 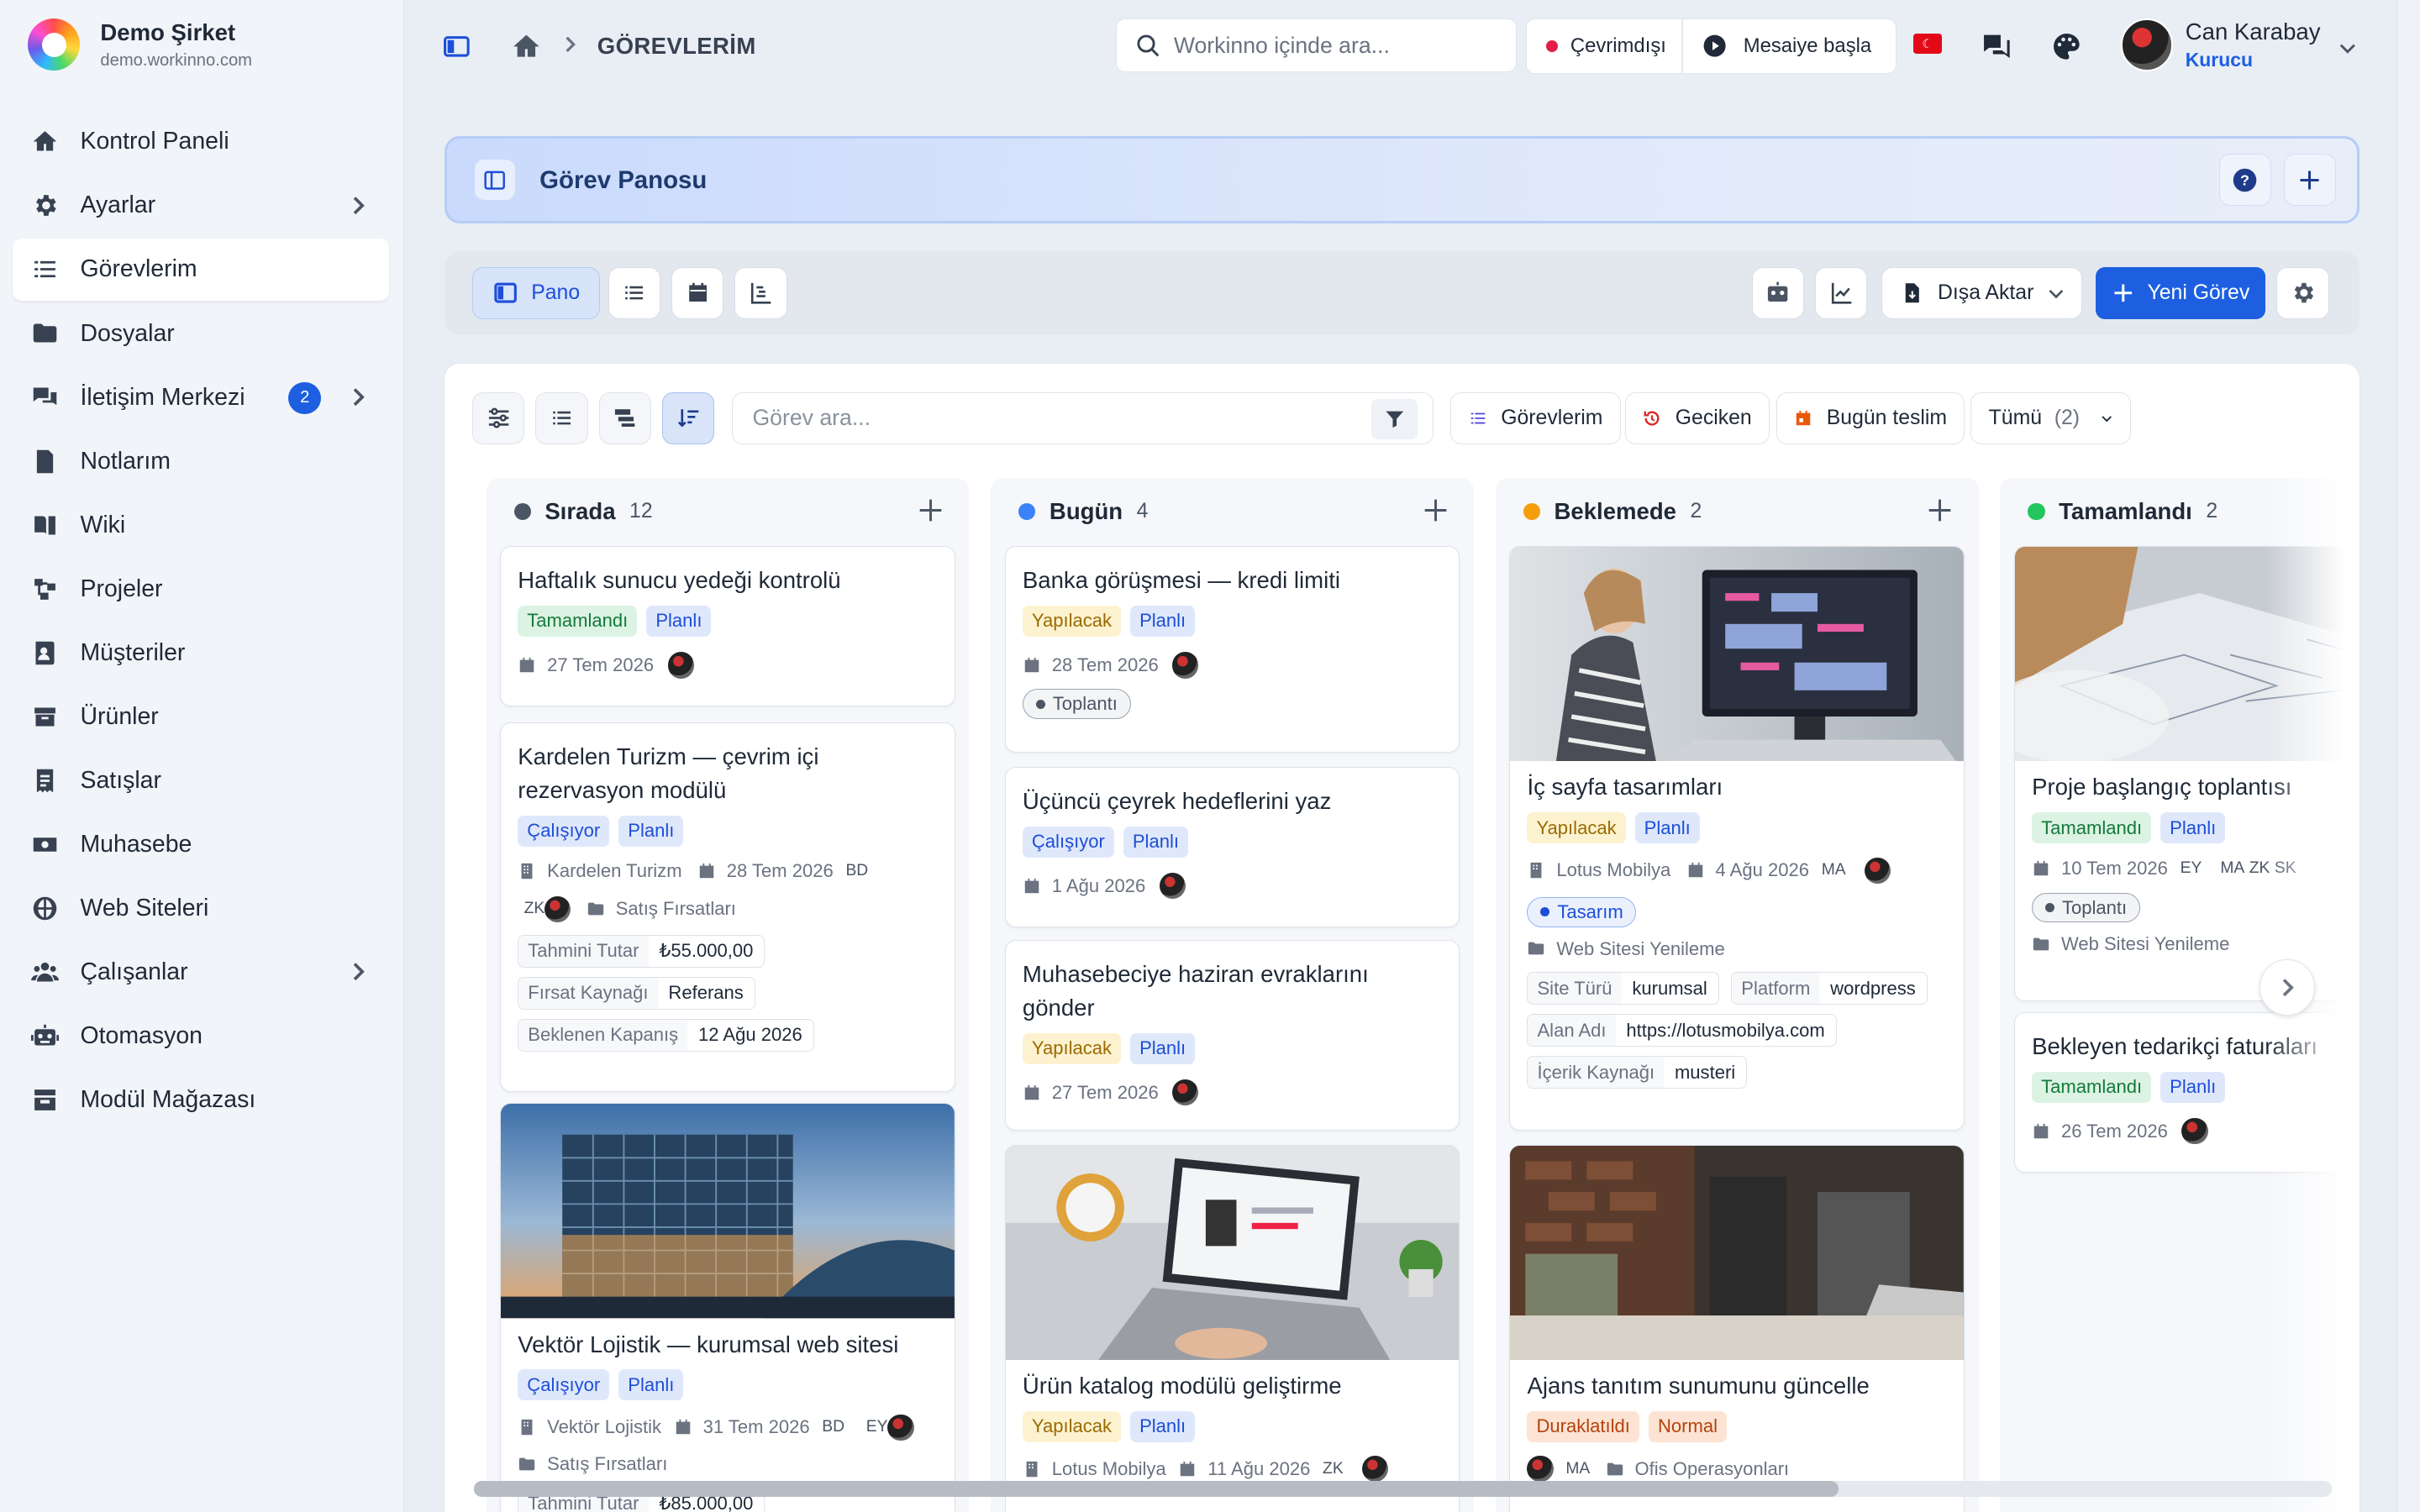 What do you see at coordinates (1536, 871) in the screenshot?
I see `building-icon` at bounding box center [1536, 871].